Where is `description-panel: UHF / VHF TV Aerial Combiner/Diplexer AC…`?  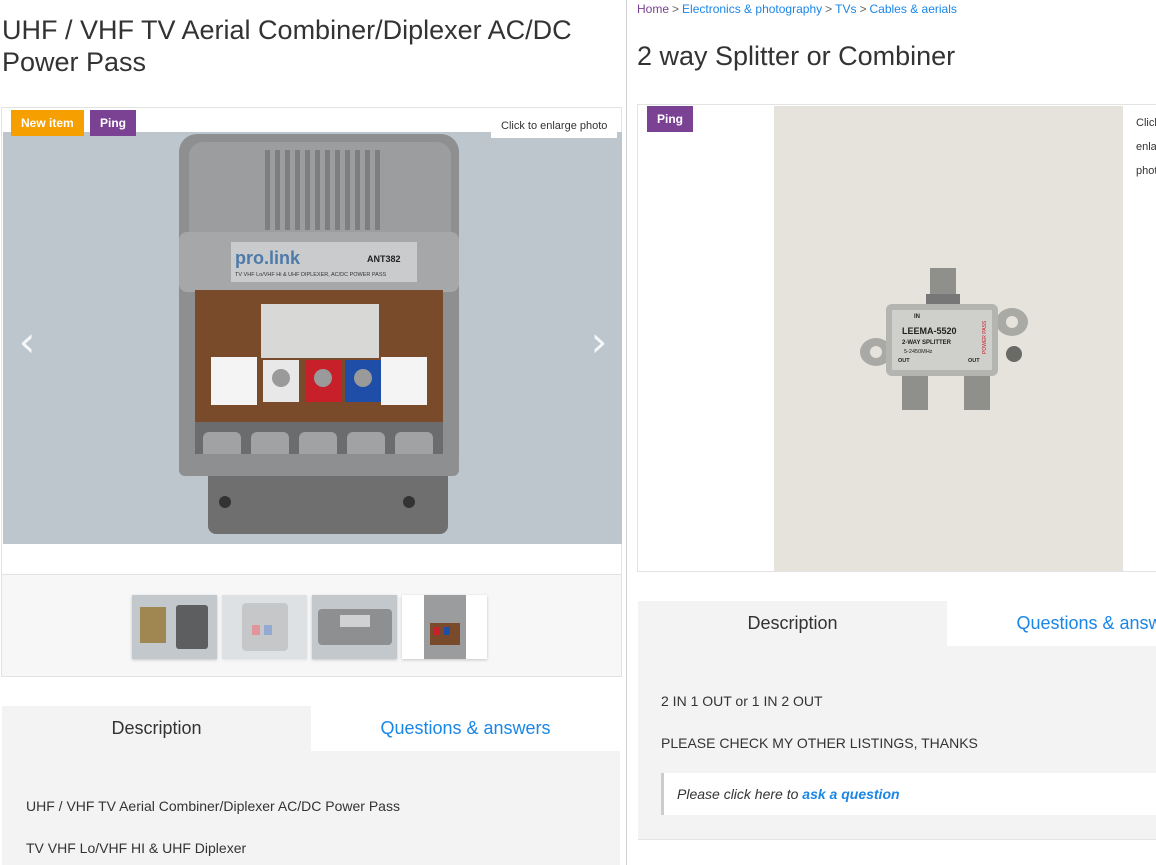
description-panel: UHF / VHF TV Aerial Combiner/Diplexer AC… is located at coordinates (311, 808).